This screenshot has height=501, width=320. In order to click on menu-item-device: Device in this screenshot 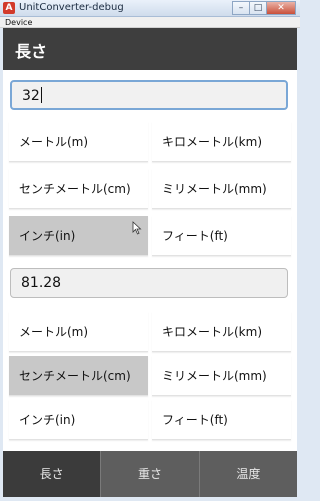, I will do `click(18, 22)`.